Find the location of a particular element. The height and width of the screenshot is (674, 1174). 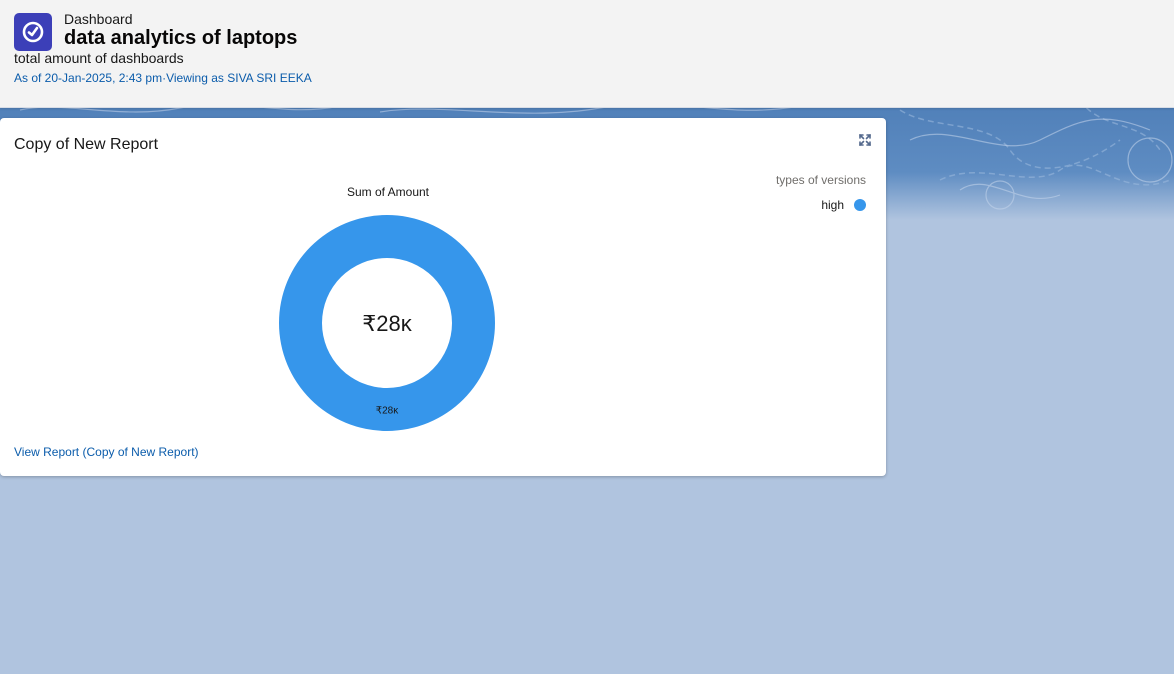

card-title: Copy of New Report is located at coordinates (86, 144).